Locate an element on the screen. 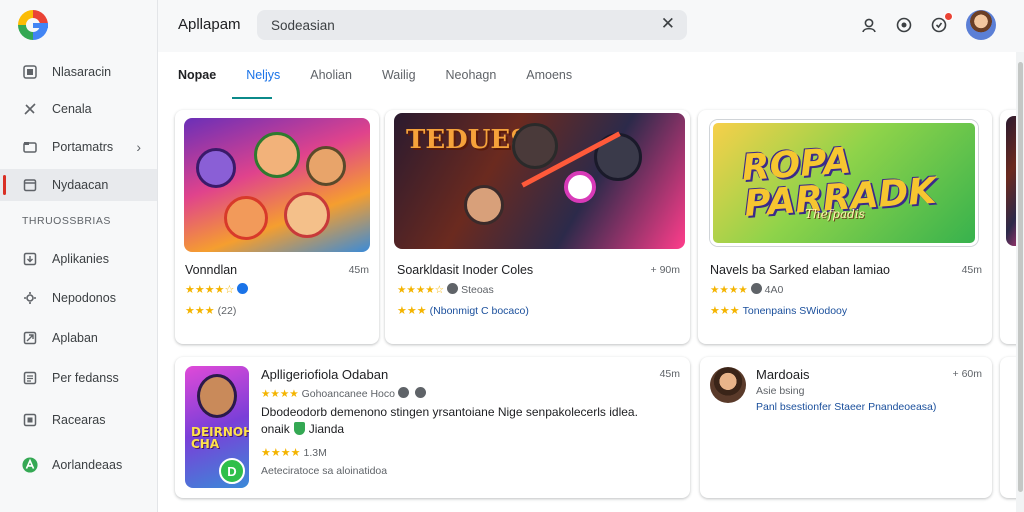 This screenshot has height=512, width=1024. scrollbar-thumb is located at coordinates (1020, 277).